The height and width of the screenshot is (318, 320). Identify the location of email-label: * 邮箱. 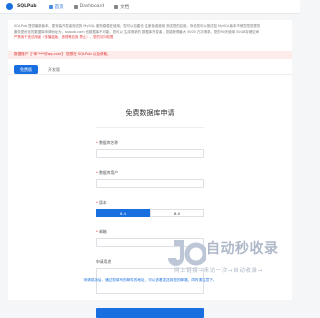
(101, 231).